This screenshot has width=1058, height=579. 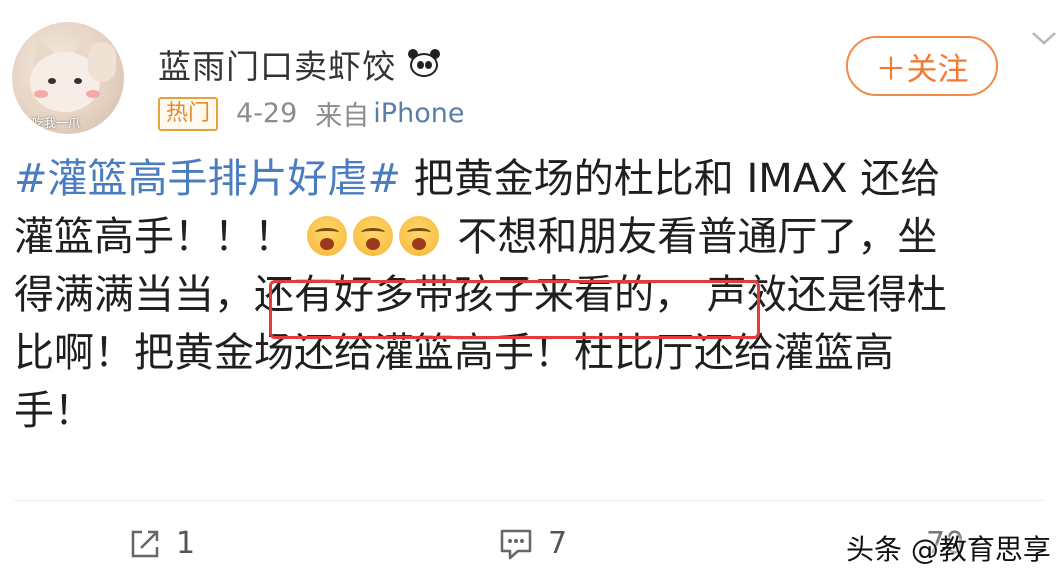 I want to click on repost-button: 1, so click(x=161, y=543).